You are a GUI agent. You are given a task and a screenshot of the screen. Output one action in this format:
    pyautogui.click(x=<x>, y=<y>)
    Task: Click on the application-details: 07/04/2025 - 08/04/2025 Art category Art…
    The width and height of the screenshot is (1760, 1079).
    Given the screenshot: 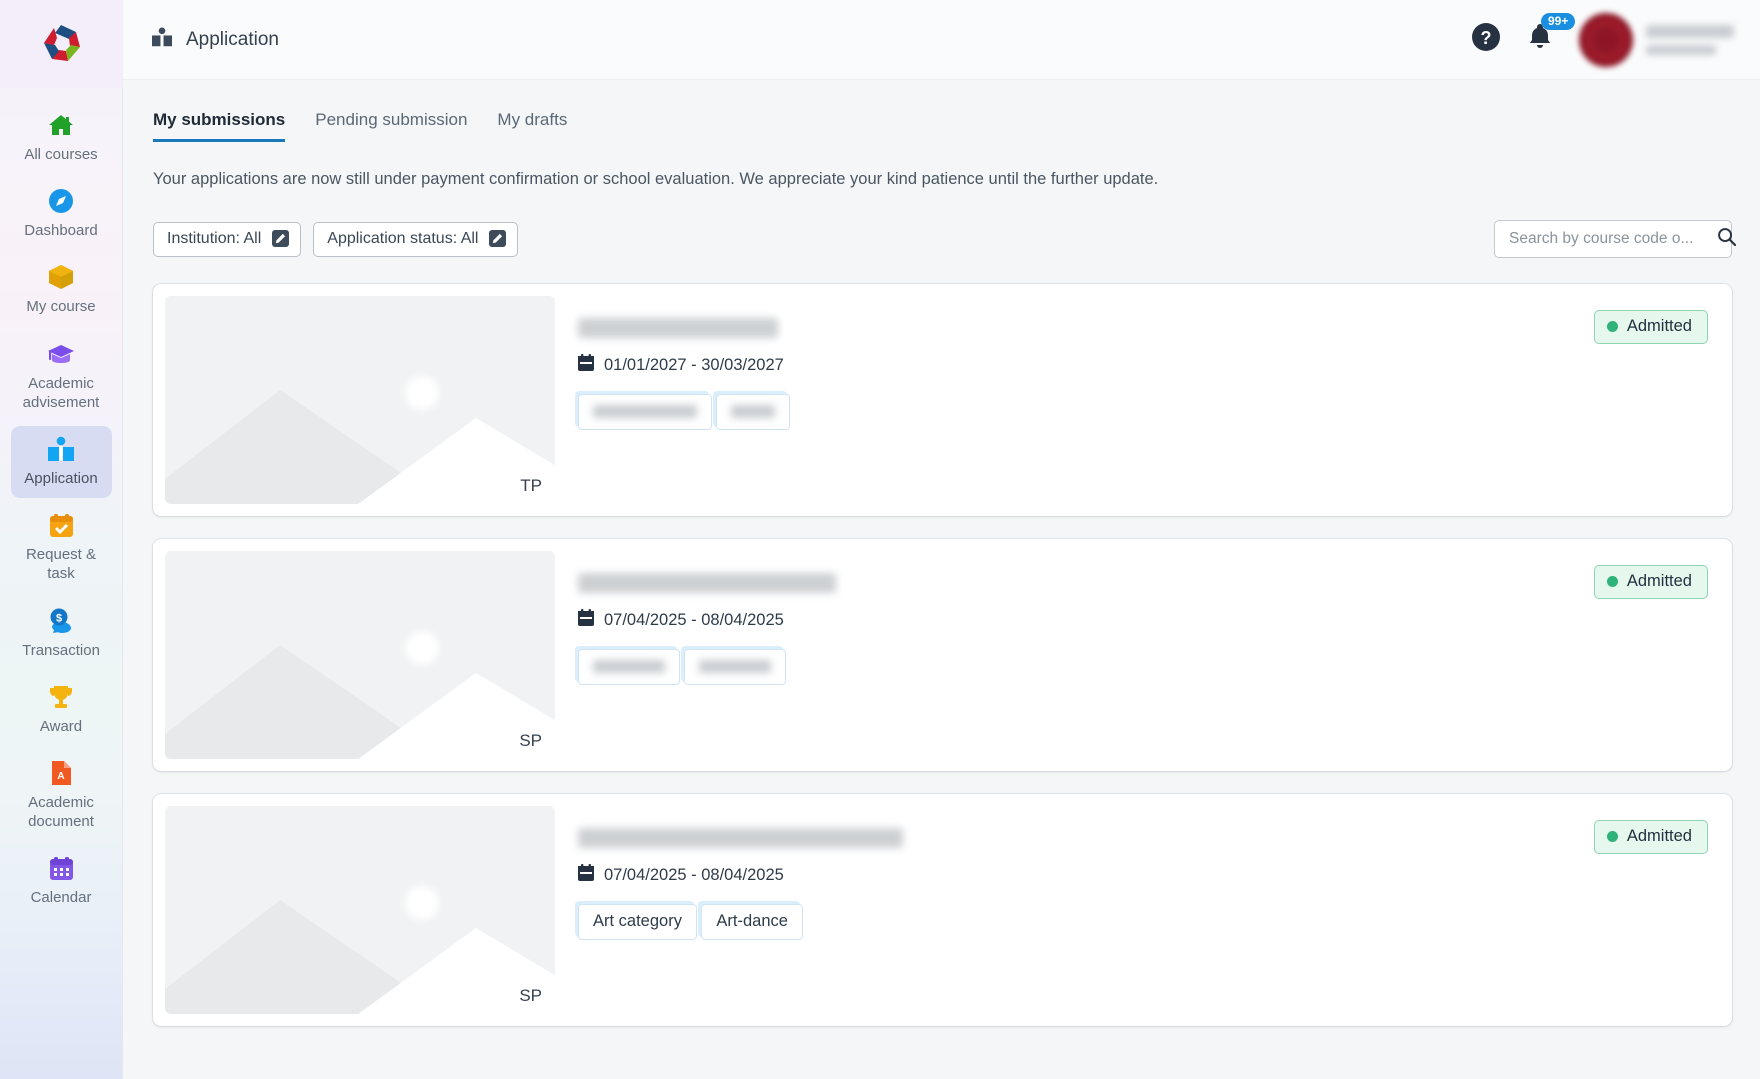 What is the action you would take?
    pyautogui.click(x=1137, y=910)
    